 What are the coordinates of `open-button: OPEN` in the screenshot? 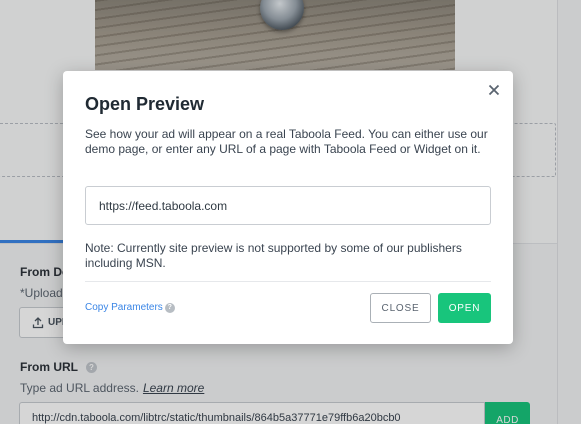 It's located at (464, 308).